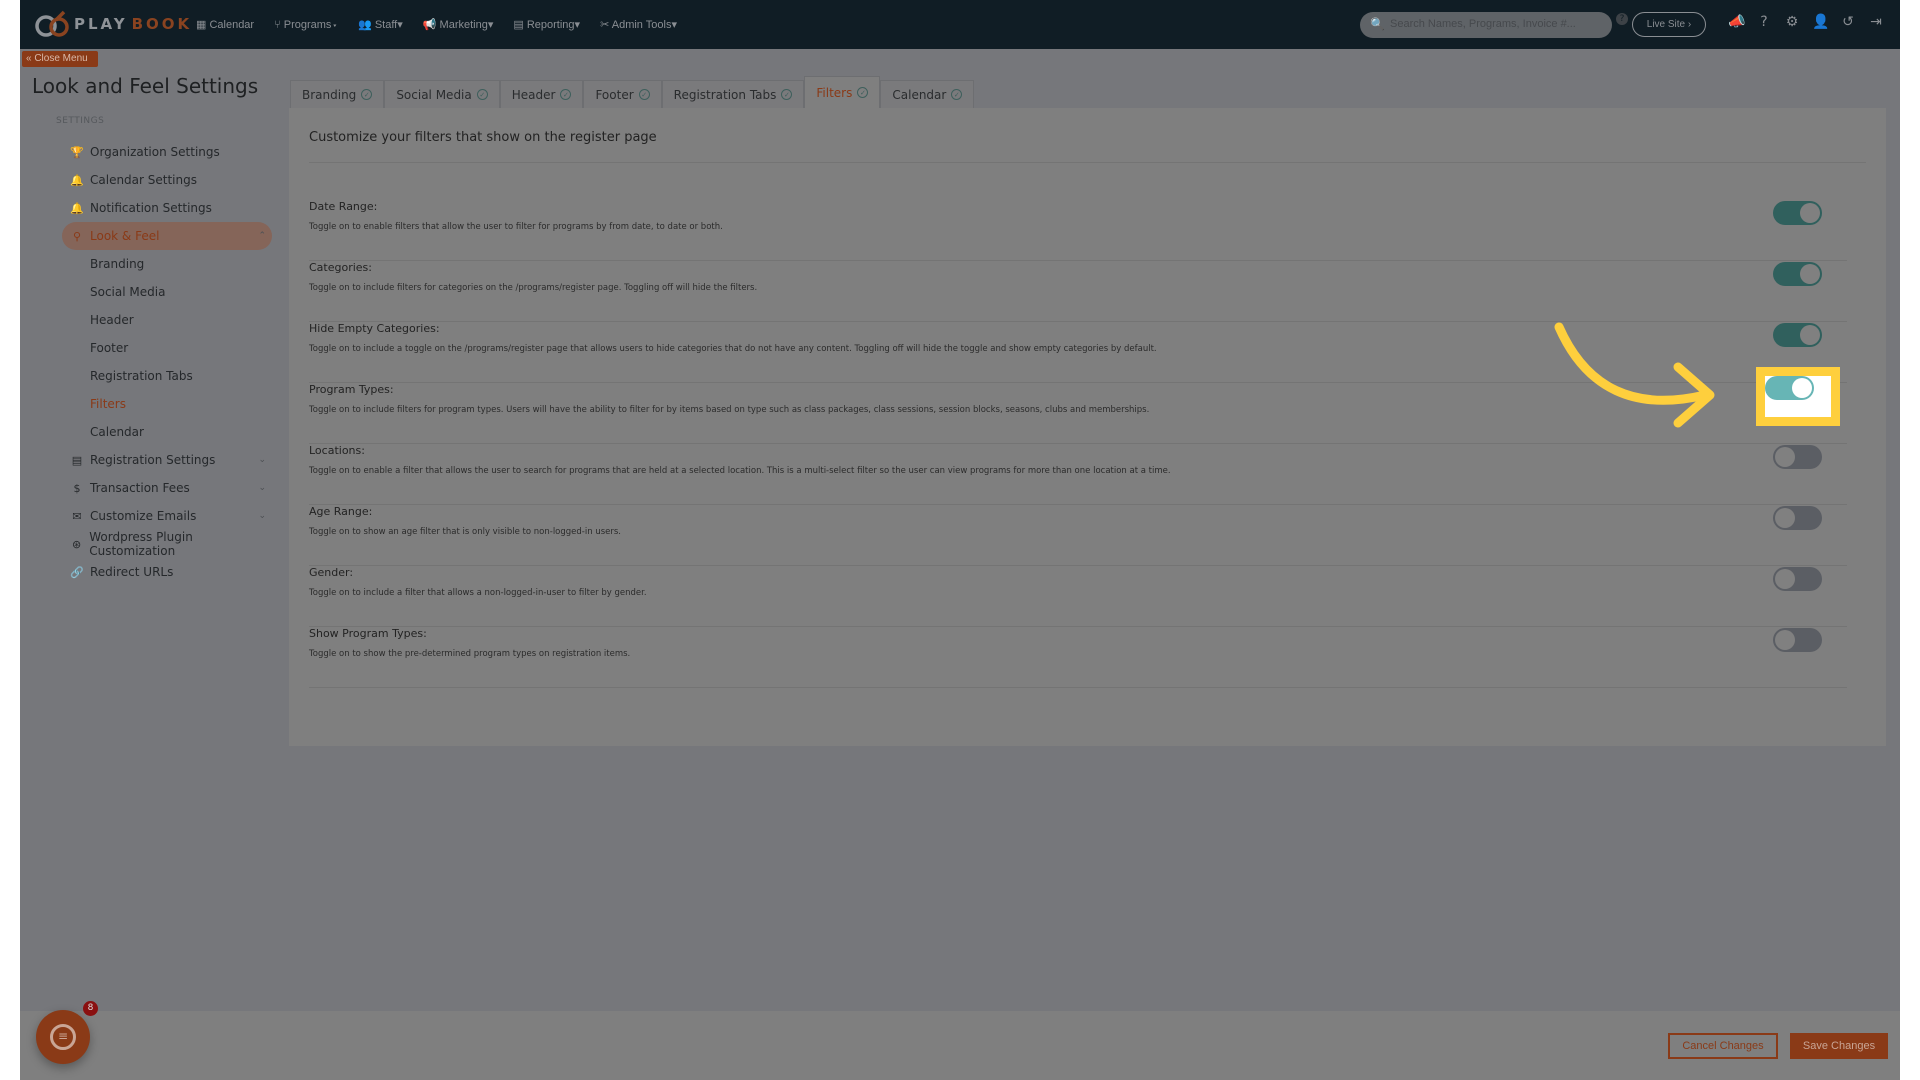 This screenshot has width=1920, height=1080. Describe the element at coordinates (1634, 375) in the screenshot. I see `annotation-arrow-icon` at that location.